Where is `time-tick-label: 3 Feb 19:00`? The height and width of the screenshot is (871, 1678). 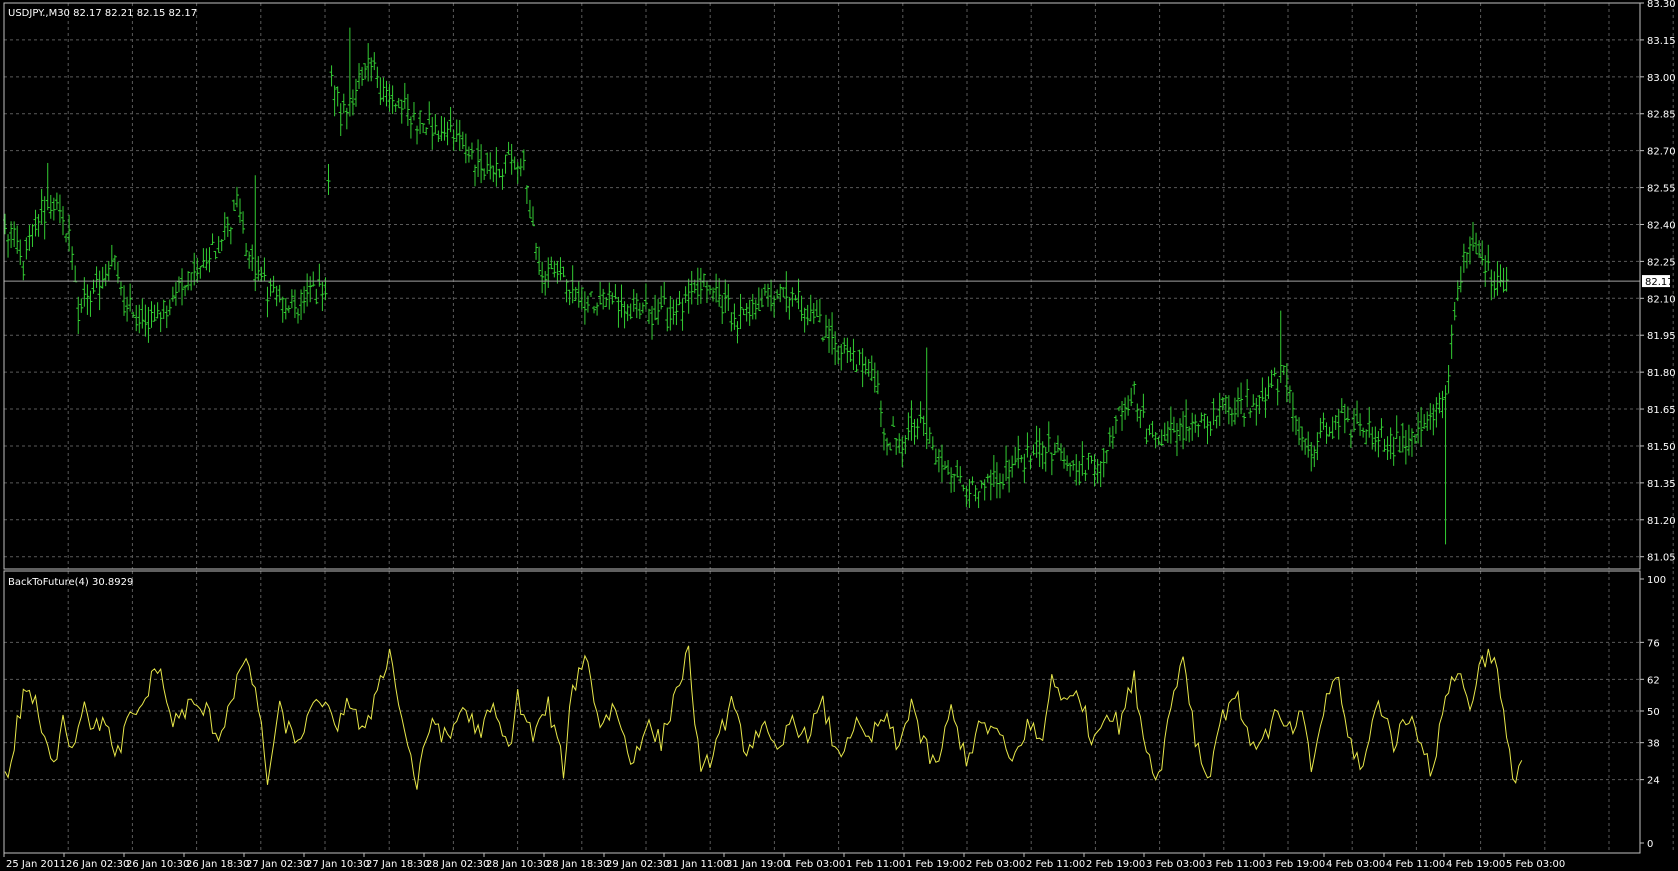
time-tick-label: 3 Feb 19:00 is located at coordinates (1295, 864).